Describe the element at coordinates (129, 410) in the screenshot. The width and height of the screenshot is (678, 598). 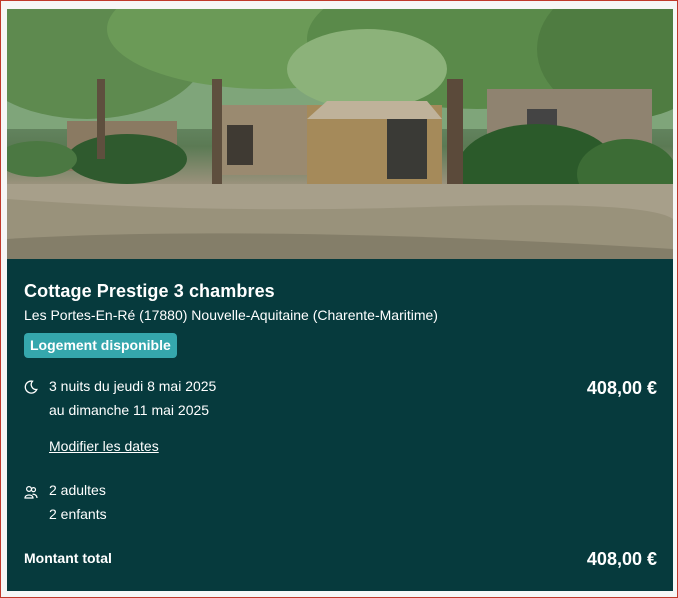
I see `stay-dates-line2: au dimanche 11 mai 2025` at that location.